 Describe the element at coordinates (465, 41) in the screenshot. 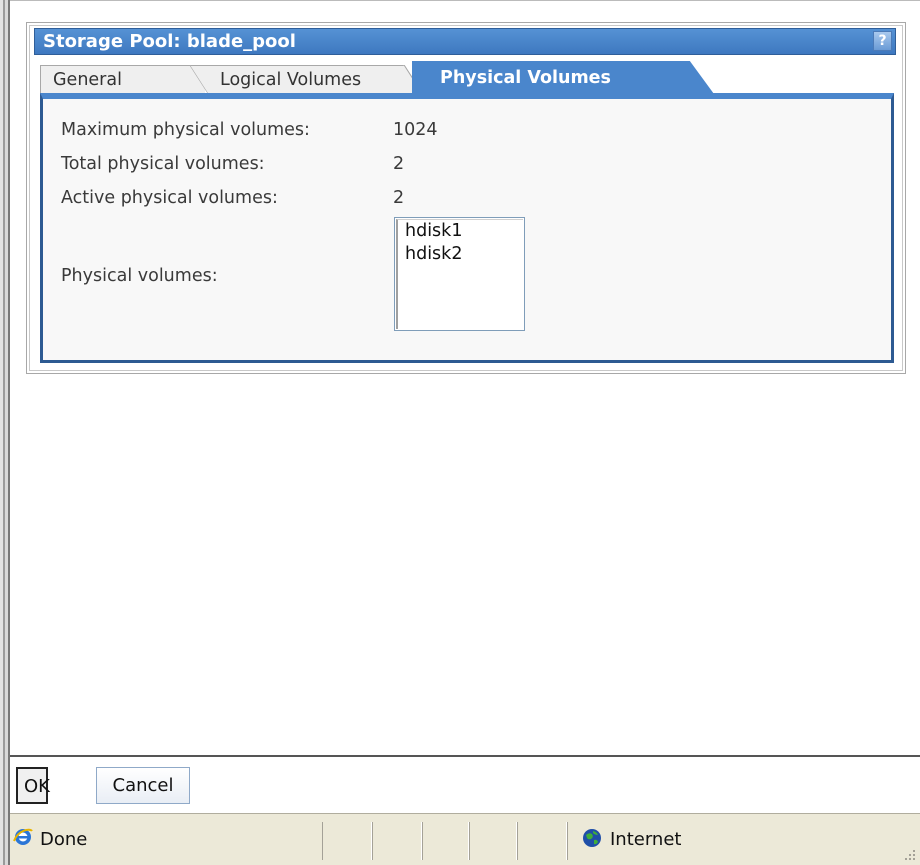

I see `dialog-titlebar: Storage Pool: blade_pool ?` at that location.